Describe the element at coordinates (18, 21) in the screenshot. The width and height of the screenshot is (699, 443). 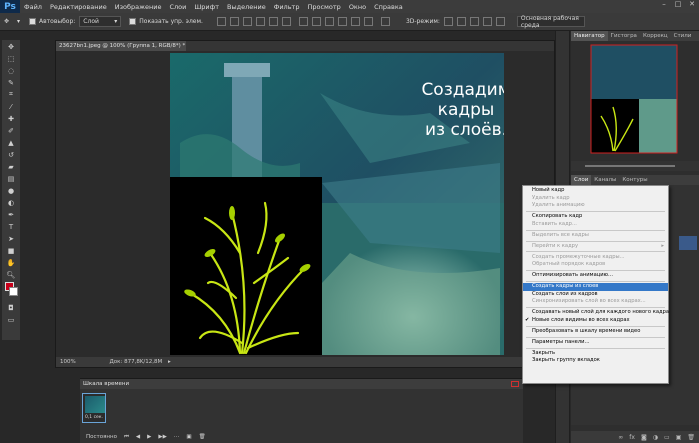
I see `tool-preset-icon: ▾` at that location.